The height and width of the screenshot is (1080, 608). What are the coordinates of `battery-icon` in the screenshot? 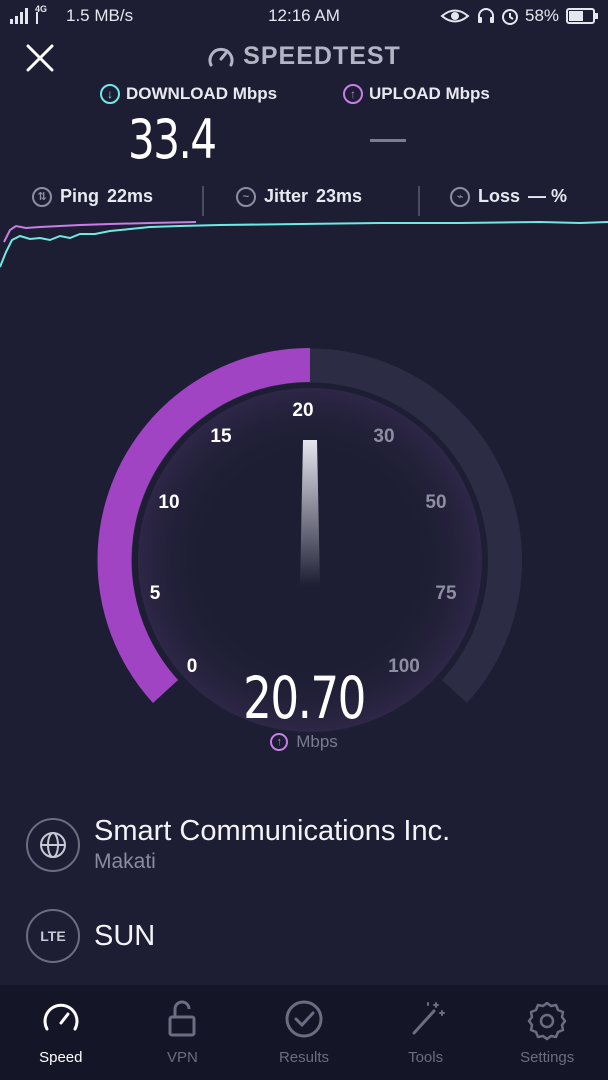 It's located at (582, 16).